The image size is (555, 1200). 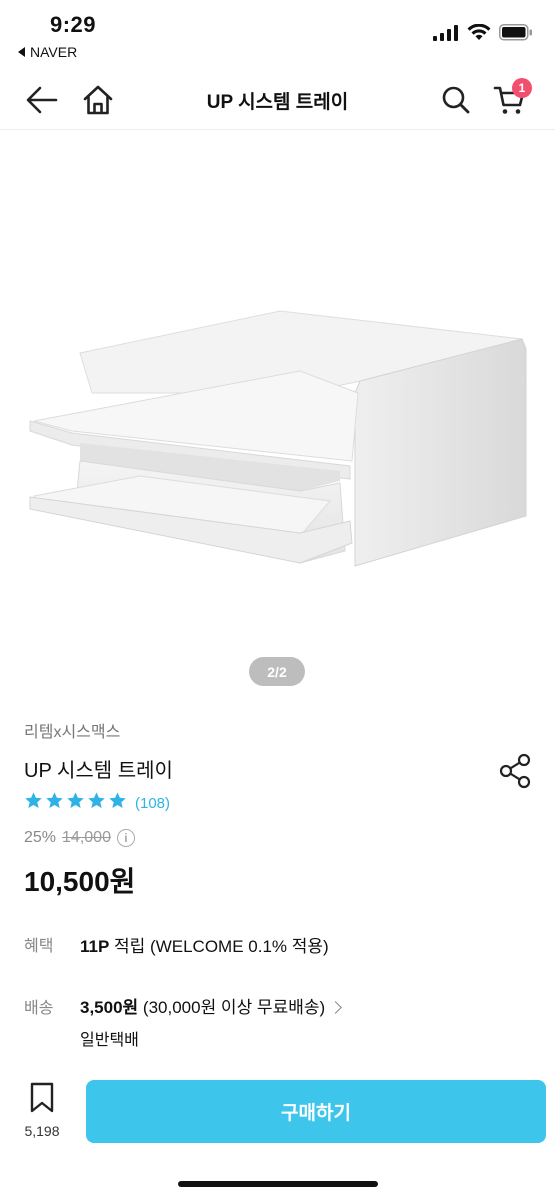 I want to click on back-app-label: NAVER, so click(x=54, y=52).